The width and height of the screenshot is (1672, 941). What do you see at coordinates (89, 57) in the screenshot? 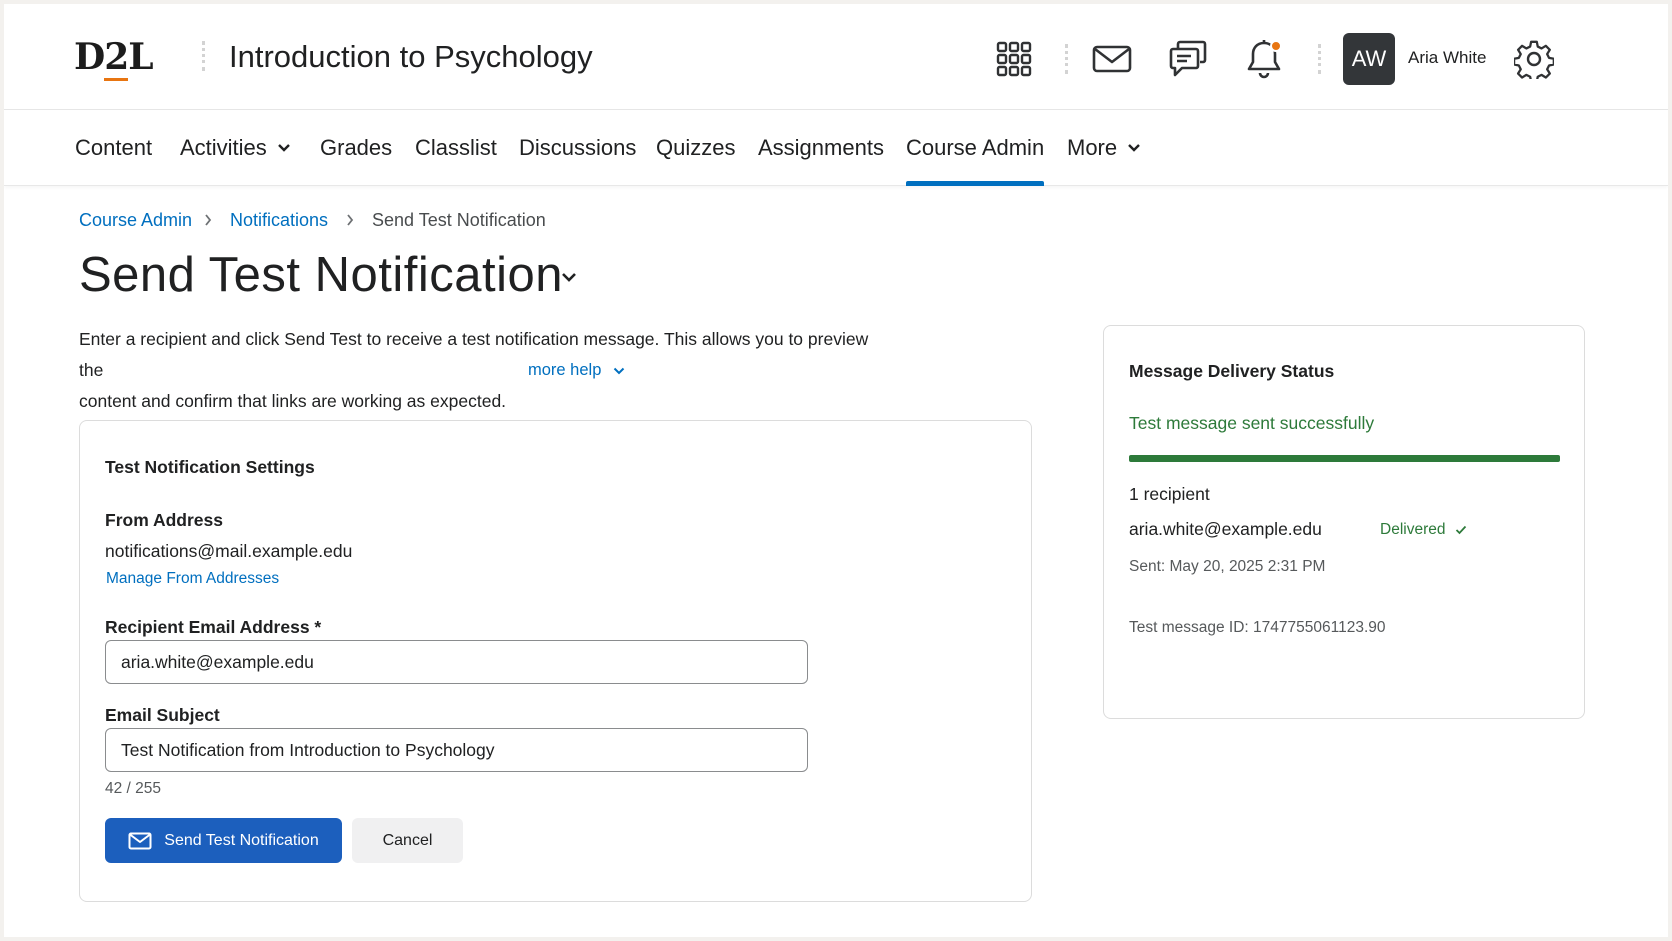
I see `logo-letter: D` at bounding box center [89, 57].